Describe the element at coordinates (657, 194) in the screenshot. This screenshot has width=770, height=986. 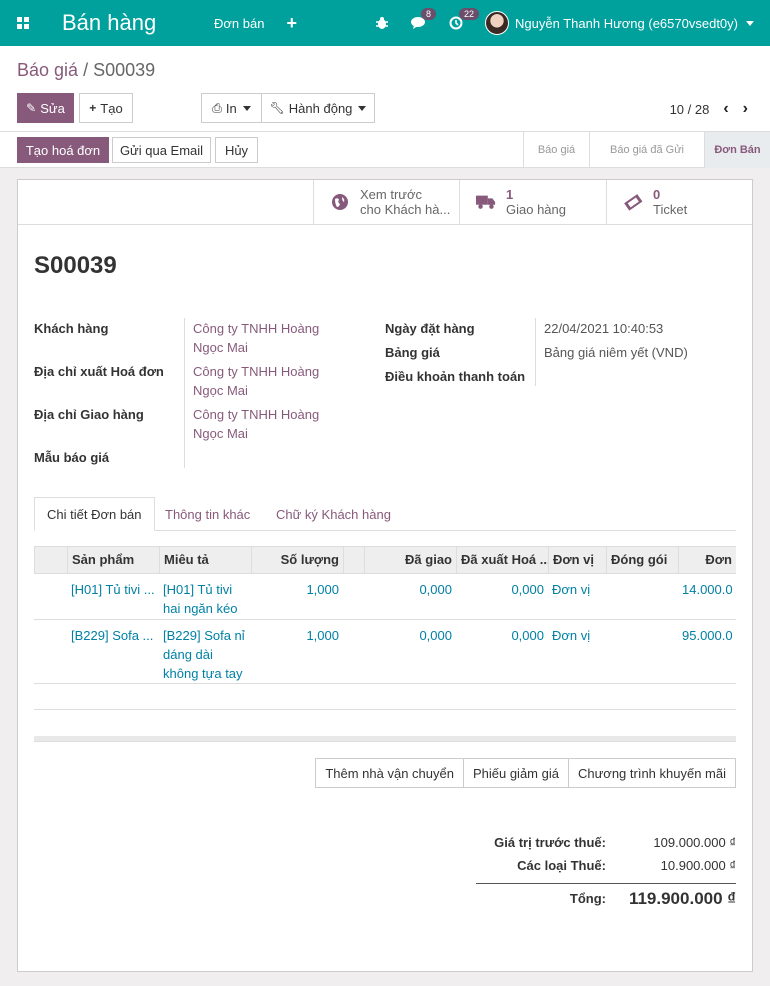
I see `ticket-count: 0` at that location.